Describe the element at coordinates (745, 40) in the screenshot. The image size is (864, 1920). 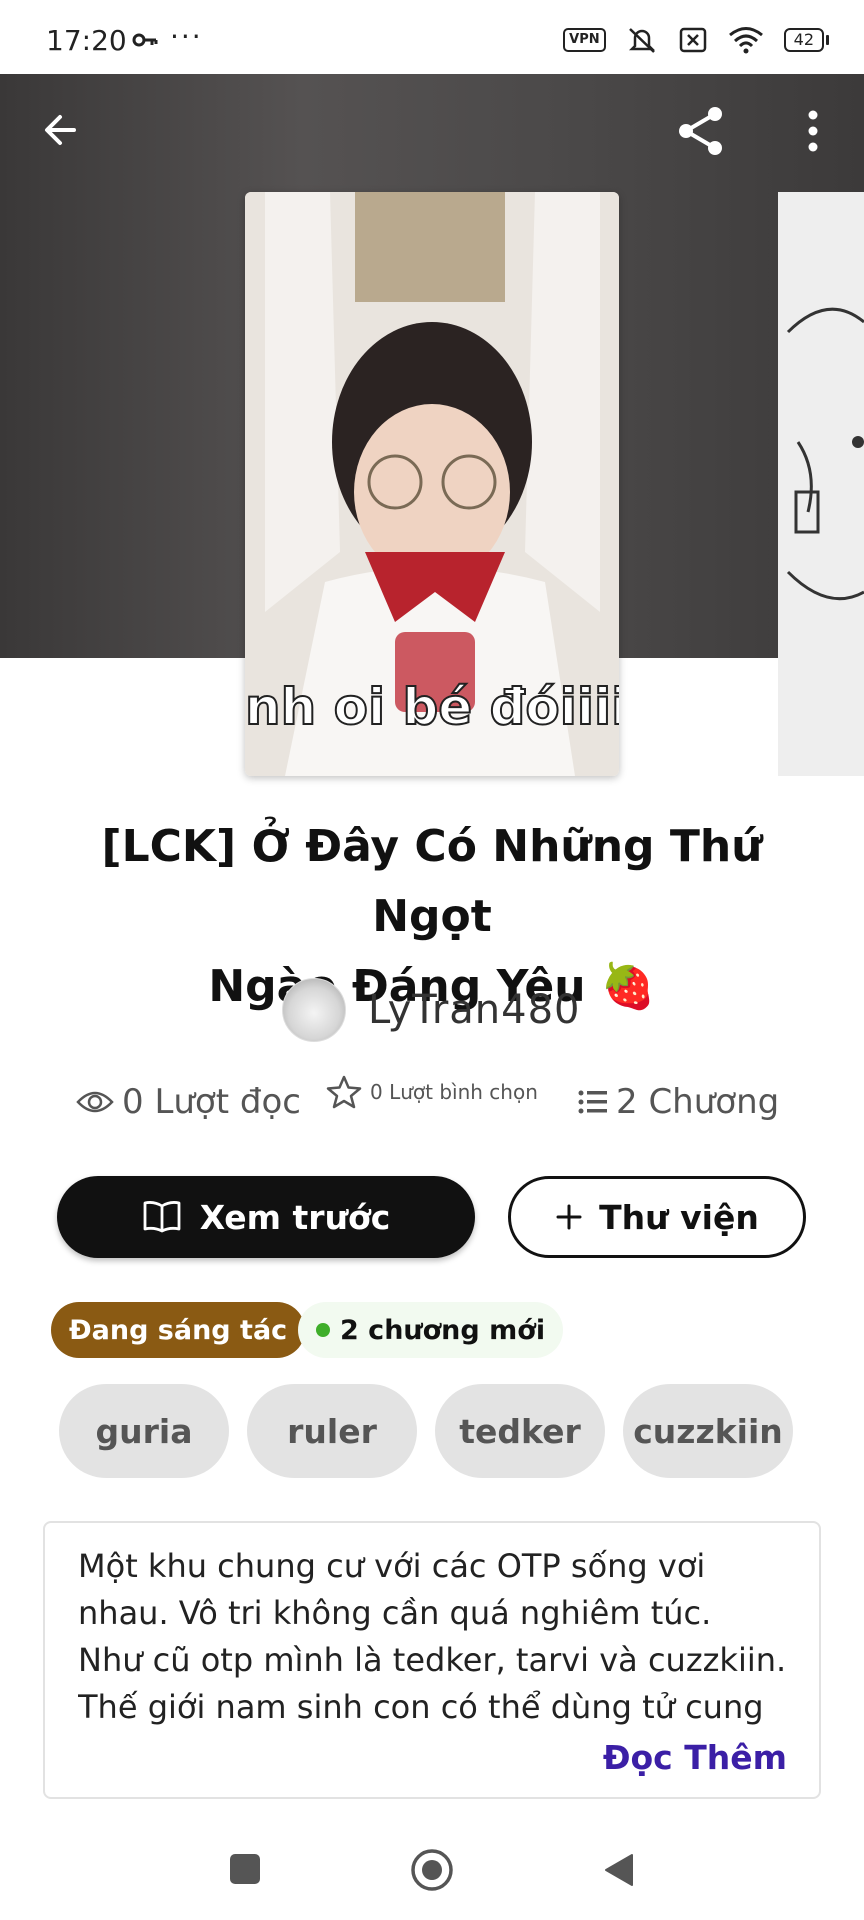
I see `wifi-icon` at that location.